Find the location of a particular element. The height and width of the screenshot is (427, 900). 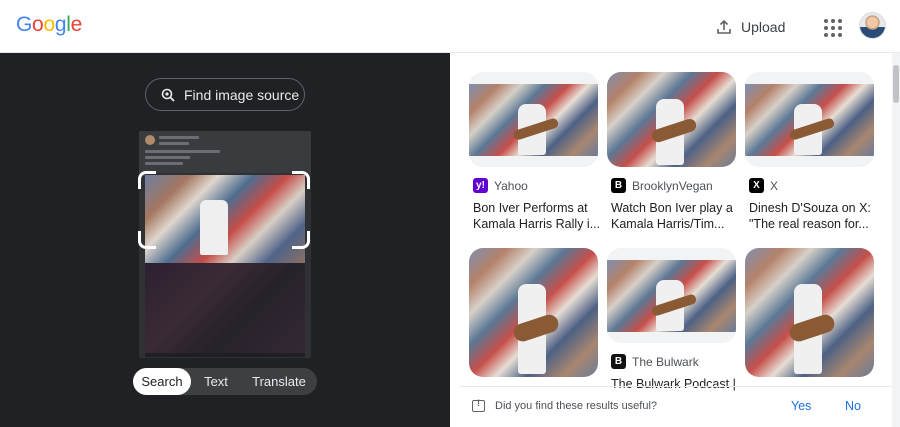

crowd-photo is located at coordinates (225, 219).